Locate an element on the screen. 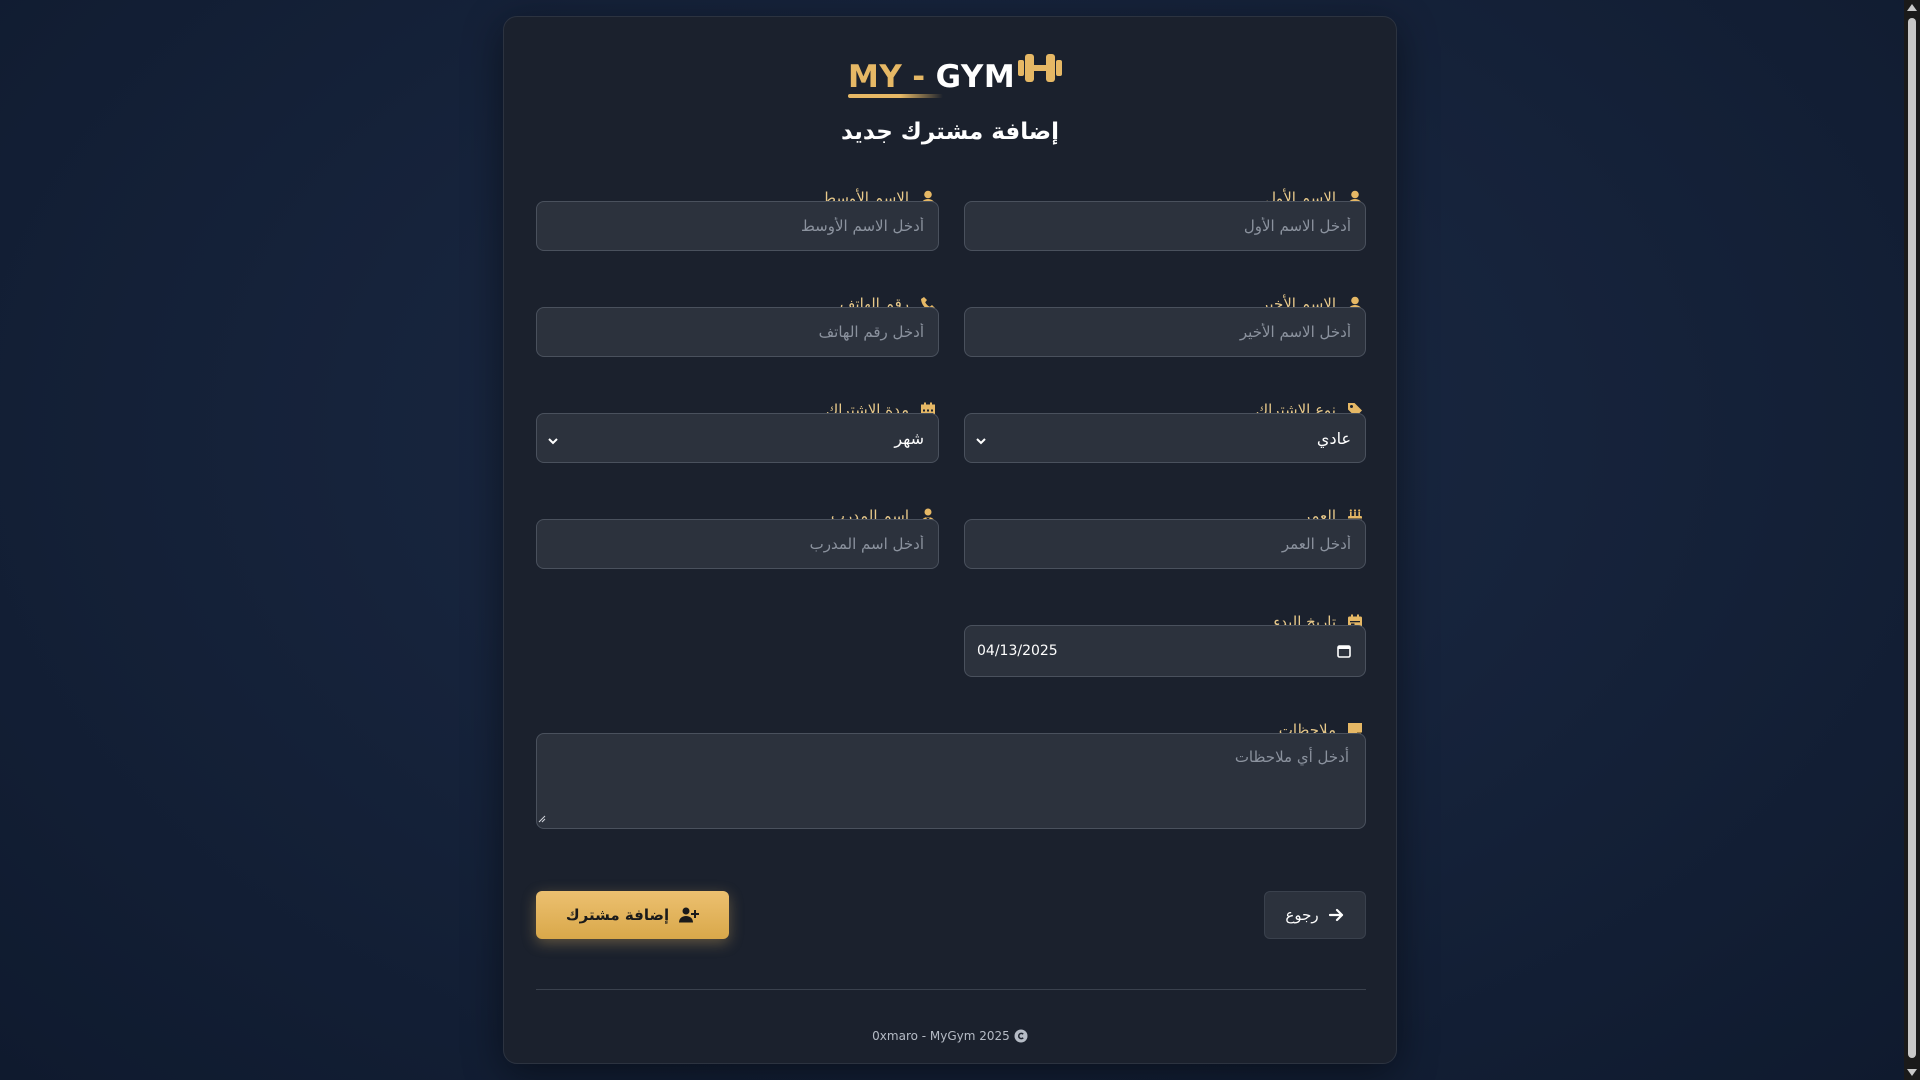  arrow-right-icon is located at coordinates (1336, 915).